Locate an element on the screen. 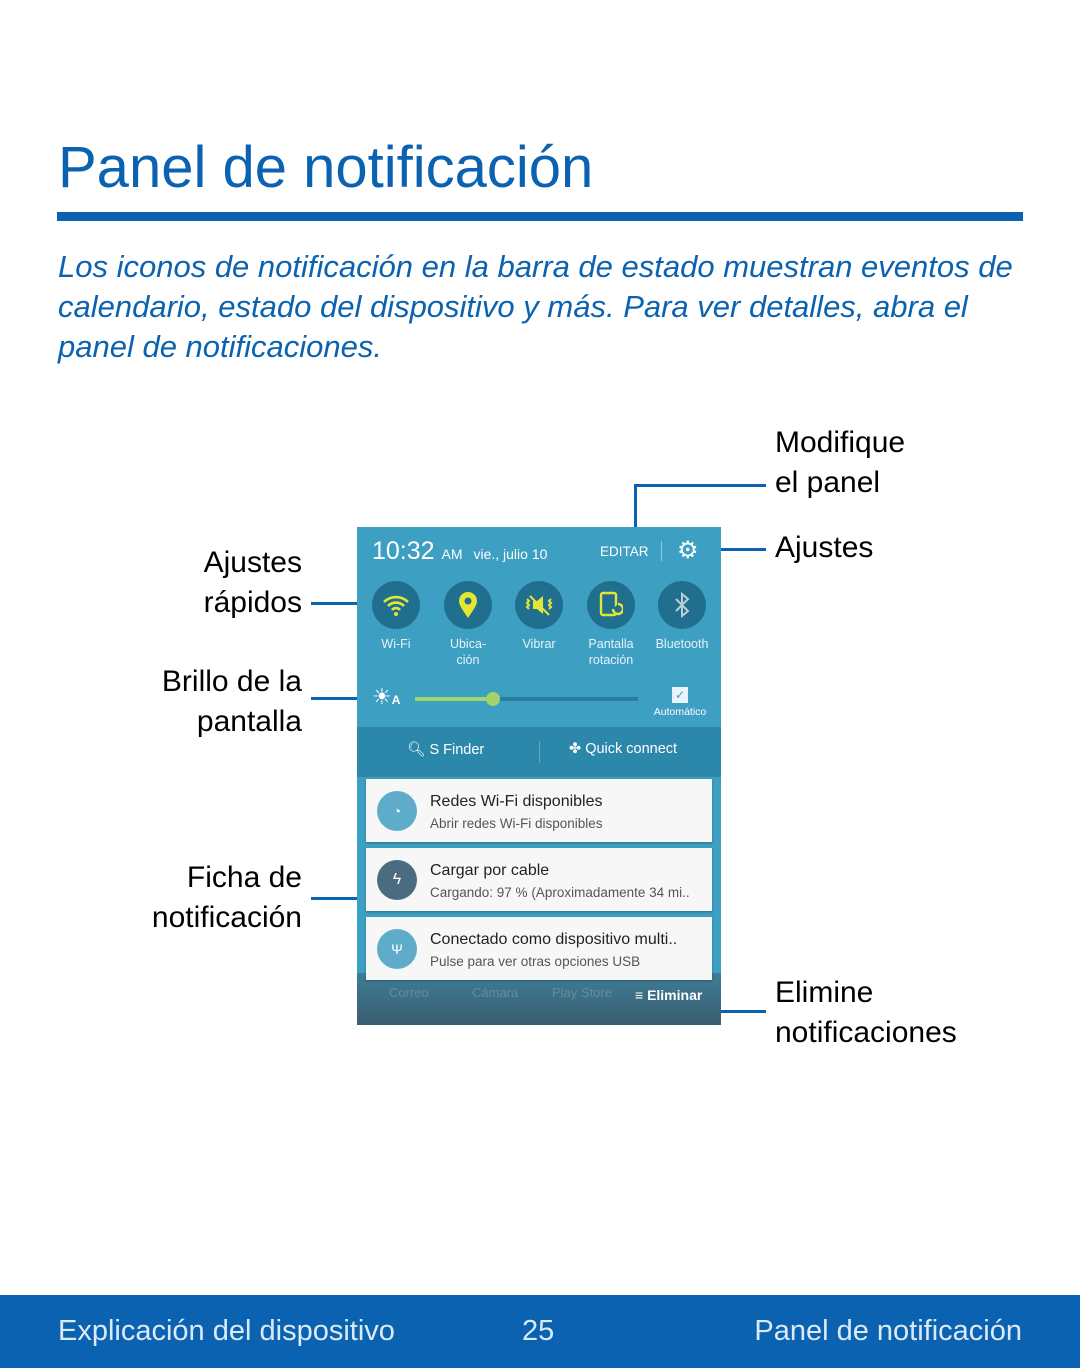  callout-modify: Modifique el panel is located at coordinates (840, 462).